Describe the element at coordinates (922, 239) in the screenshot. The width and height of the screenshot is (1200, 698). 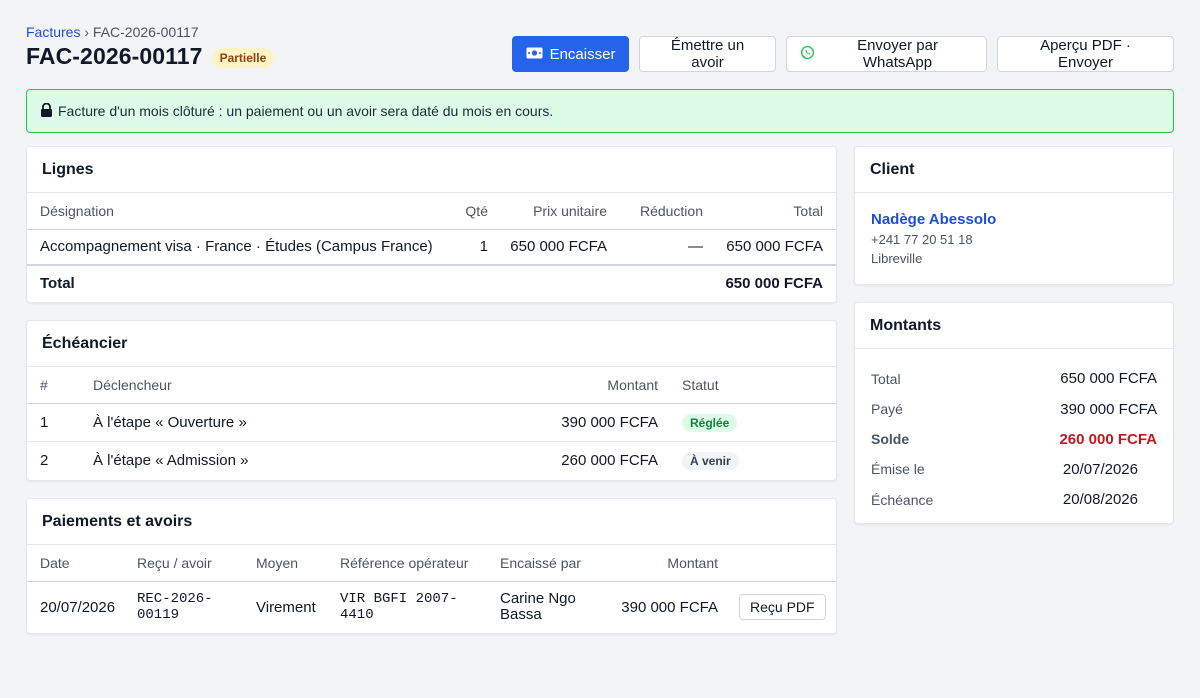
I see `client-phone: +241 77 20 51 18` at that location.